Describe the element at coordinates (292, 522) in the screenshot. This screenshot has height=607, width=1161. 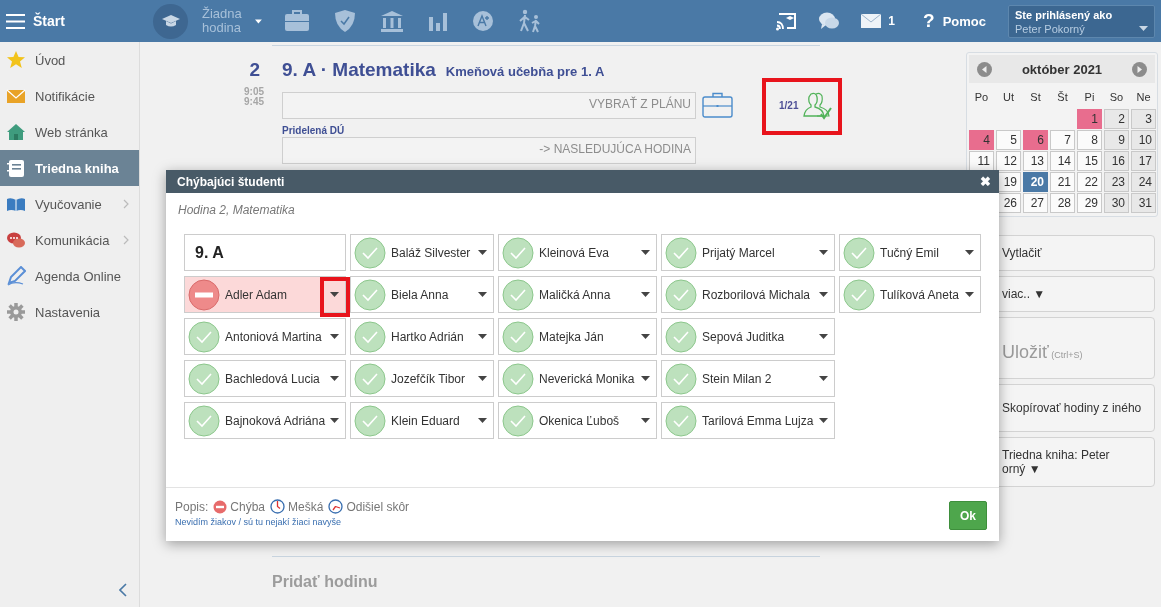
I see `missing-students-link: Nevidím žiakov / sú tu nejakí žiaci navyše` at that location.